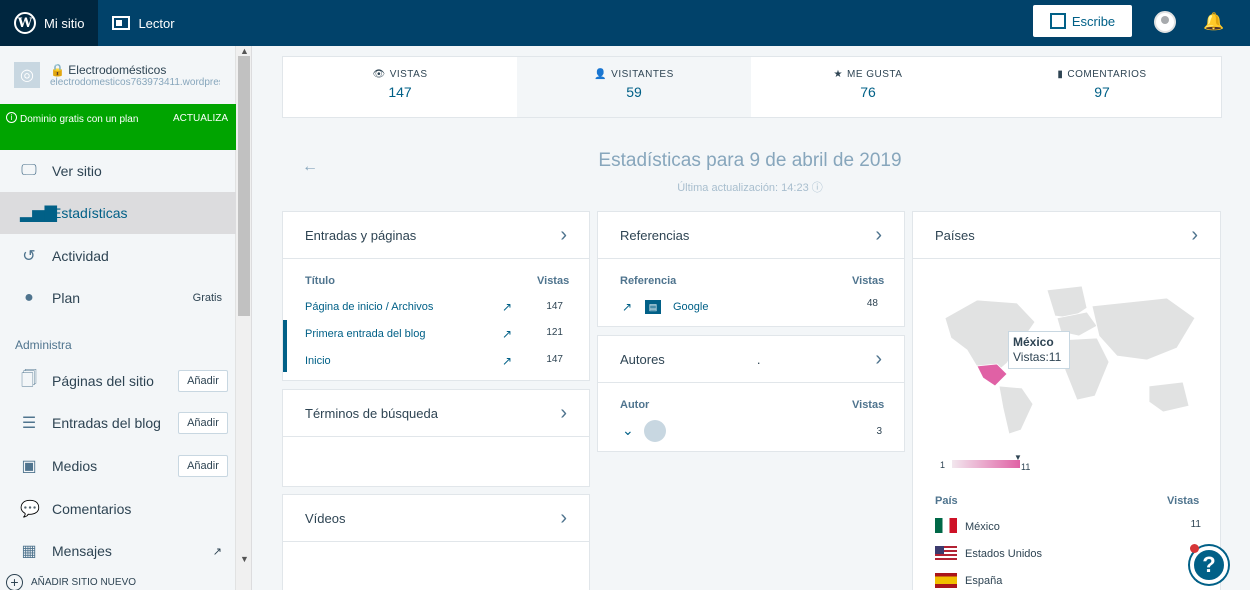 This screenshot has height=590, width=1250. What do you see at coordinates (118, 551) in the screenshot?
I see `sidebar-item-feedback: ▦ Mensajes ↗` at bounding box center [118, 551].